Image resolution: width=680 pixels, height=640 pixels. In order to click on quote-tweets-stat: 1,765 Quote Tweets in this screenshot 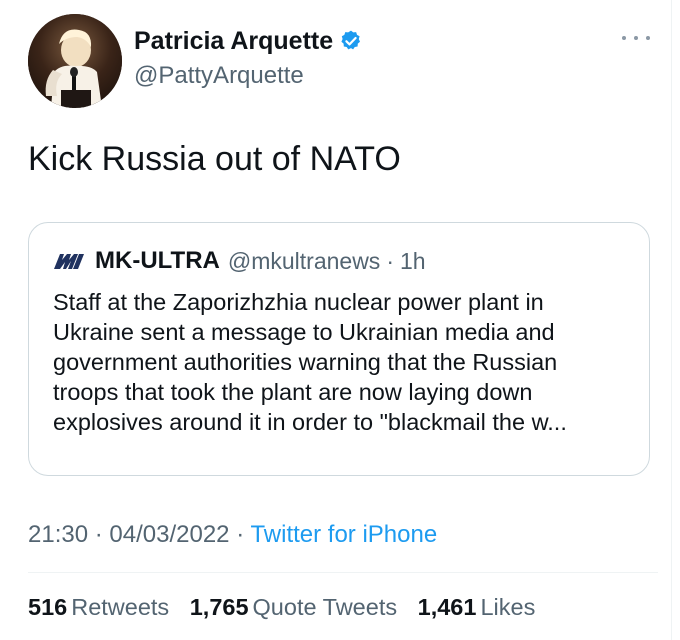, I will do `click(293, 607)`.